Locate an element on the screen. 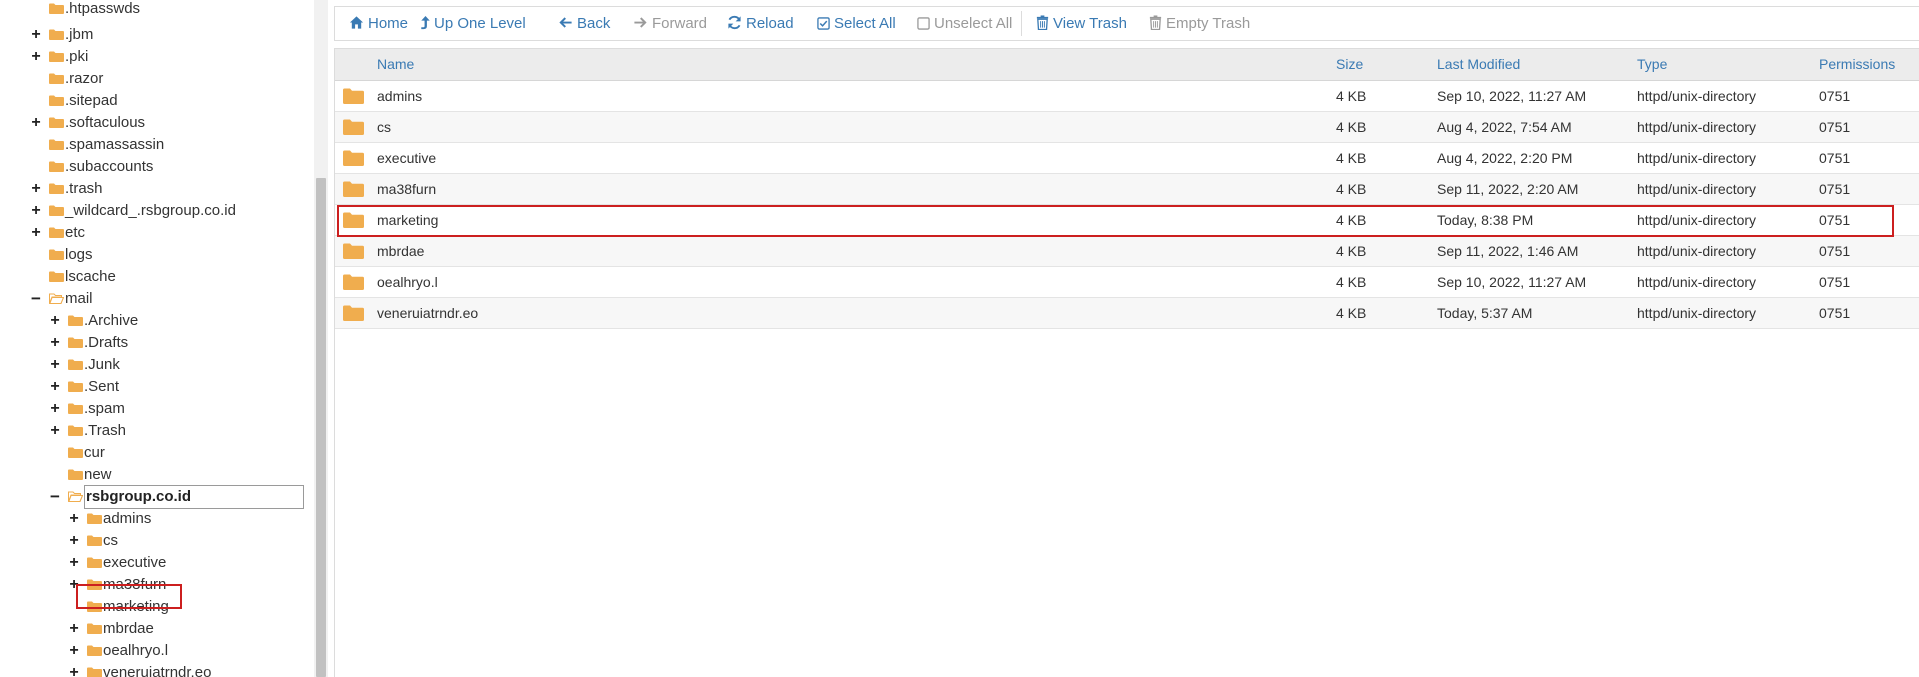 The image size is (1919, 677). column-header-type: Type is located at coordinates (1652, 64).